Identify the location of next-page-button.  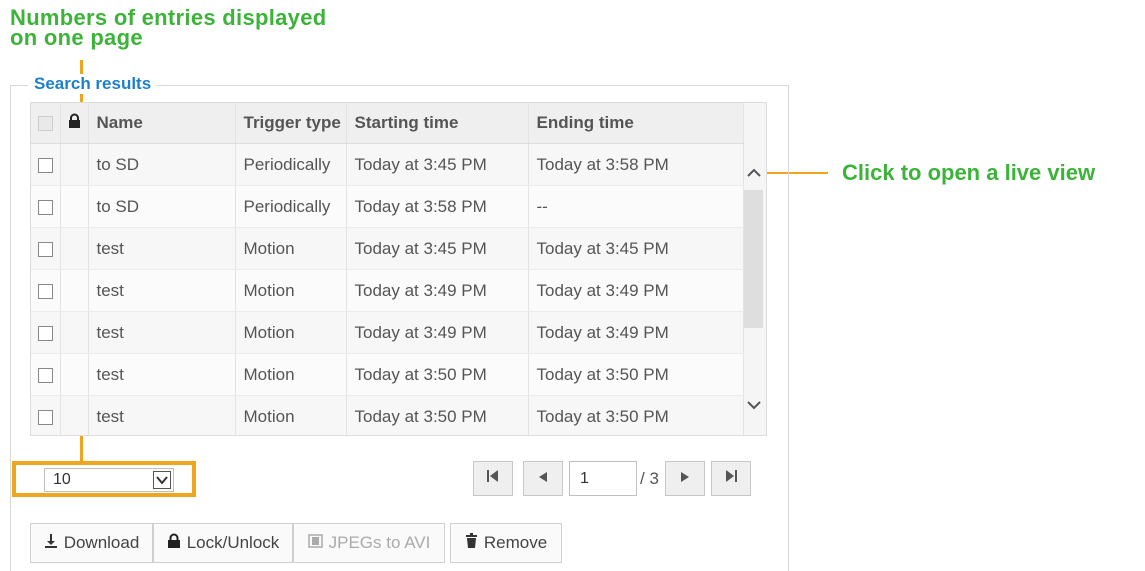
(685, 478).